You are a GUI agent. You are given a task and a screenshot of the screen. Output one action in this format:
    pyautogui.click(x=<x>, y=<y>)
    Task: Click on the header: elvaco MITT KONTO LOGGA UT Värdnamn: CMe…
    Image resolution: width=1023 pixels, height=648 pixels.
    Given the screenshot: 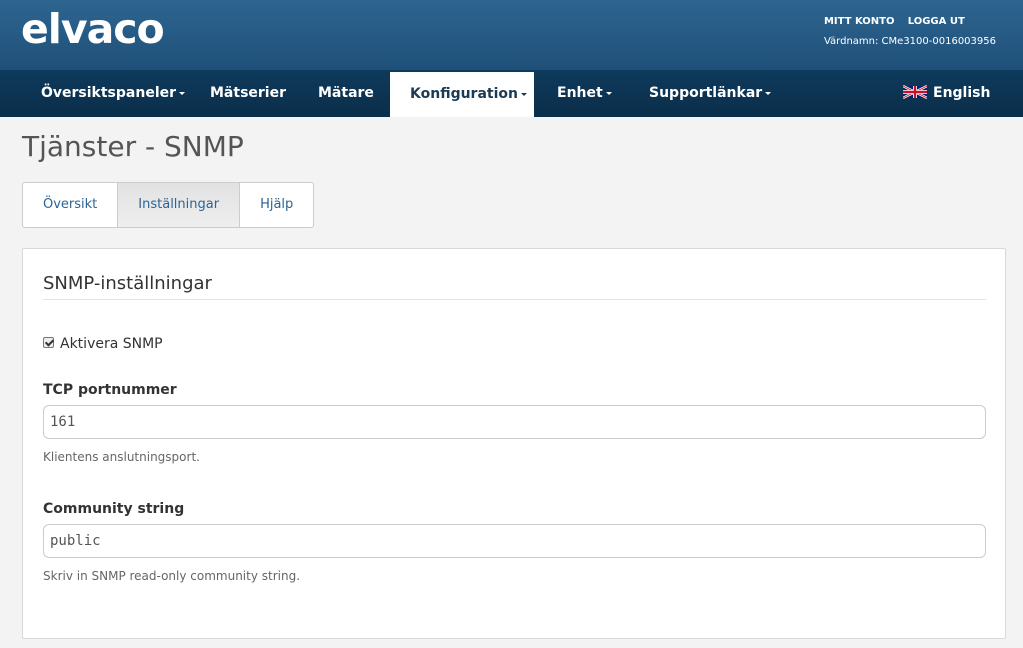 What is the action you would take?
    pyautogui.click(x=511, y=35)
    